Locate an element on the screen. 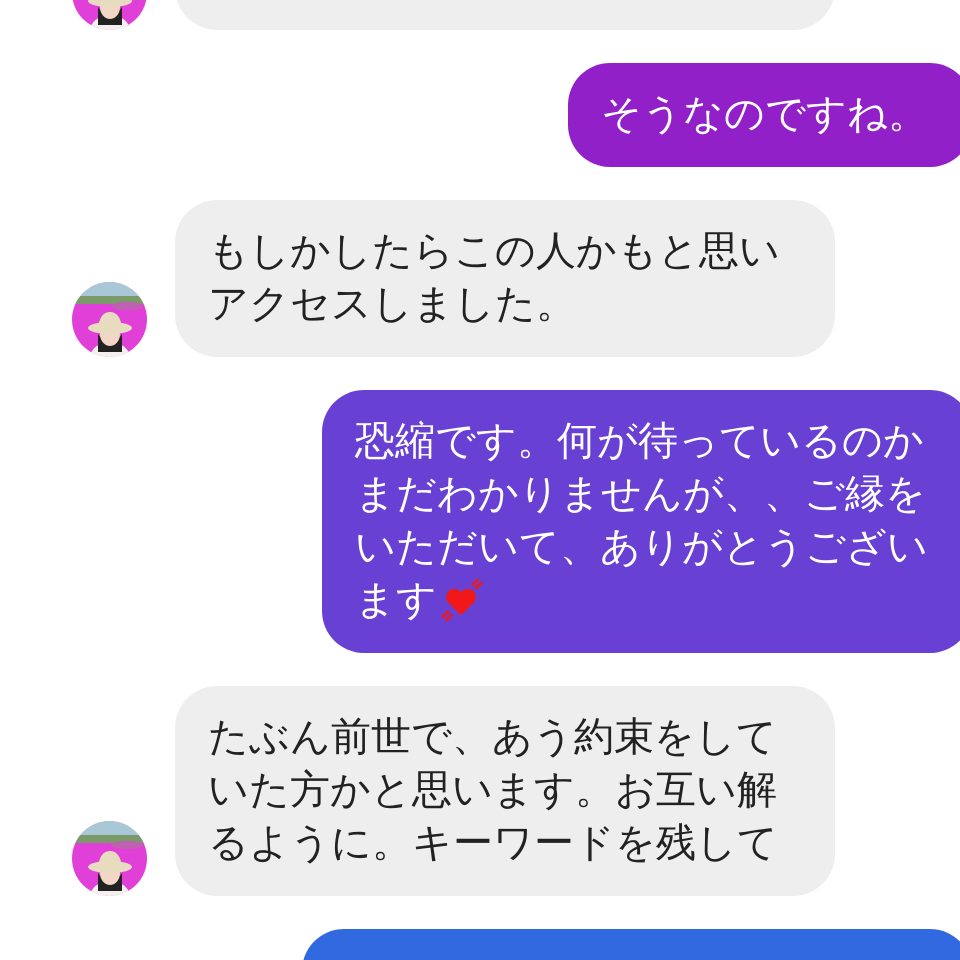 This screenshot has width=960, height=960. message-text: そうなのですね。 is located at coordinates (764, 114).